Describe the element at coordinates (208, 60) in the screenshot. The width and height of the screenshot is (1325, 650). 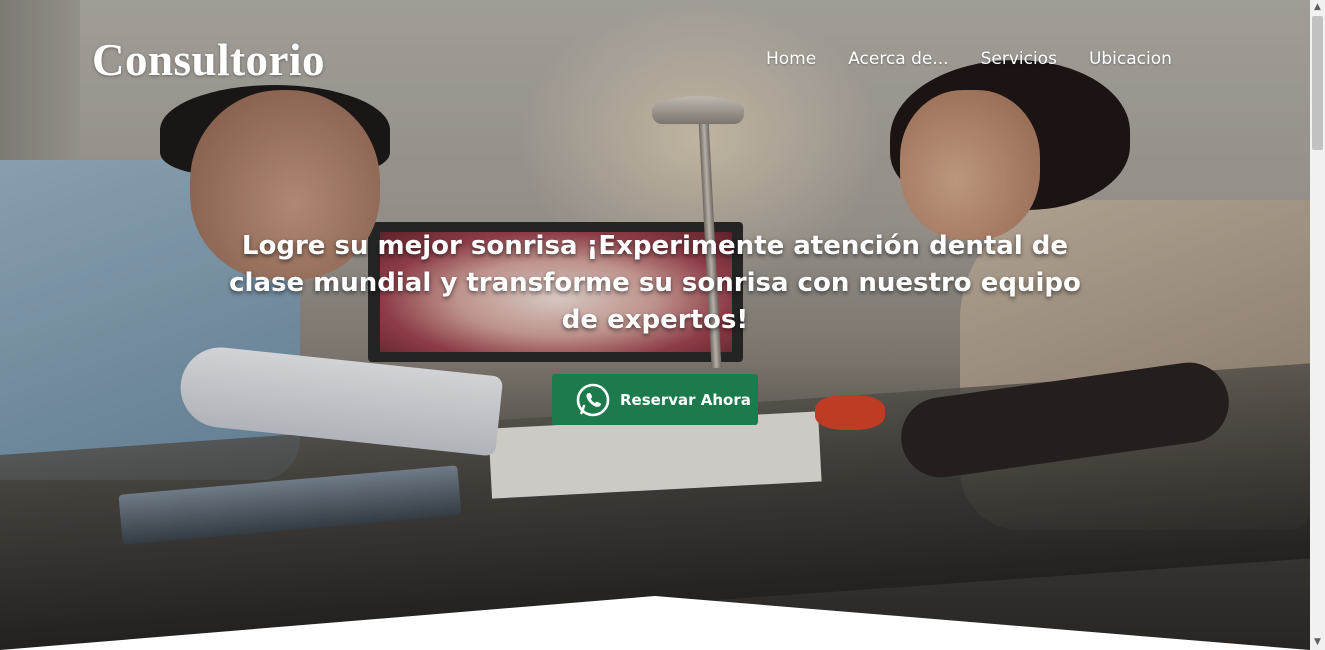
I see `brand-logo: Consultorio` at that location.